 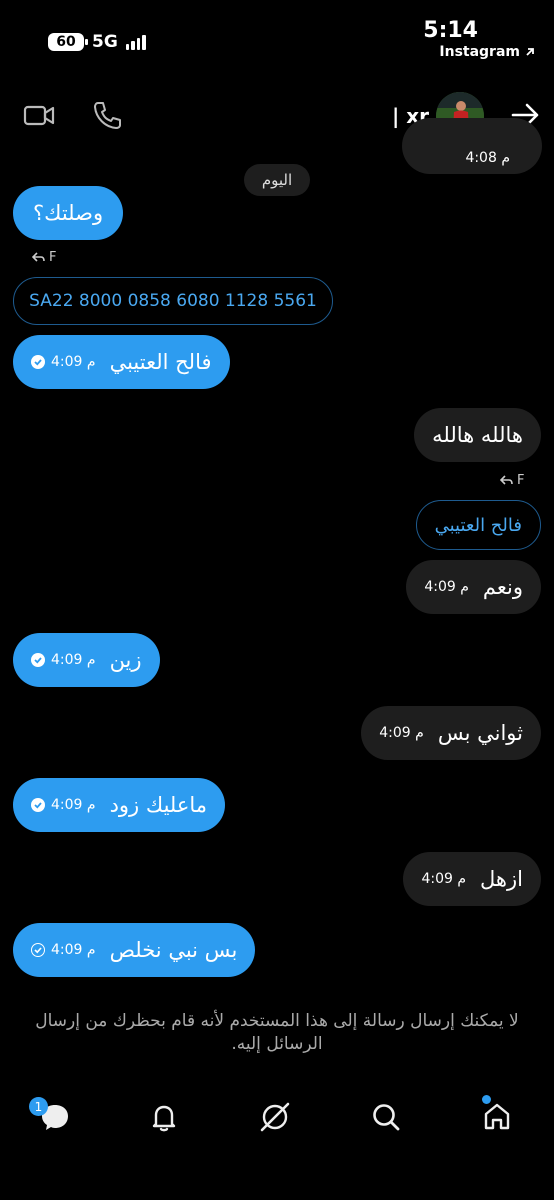 What do you see at coordinates (450, 30) in the screenshot?
I see `clock: 5:14` at bounding box center [450, 30].